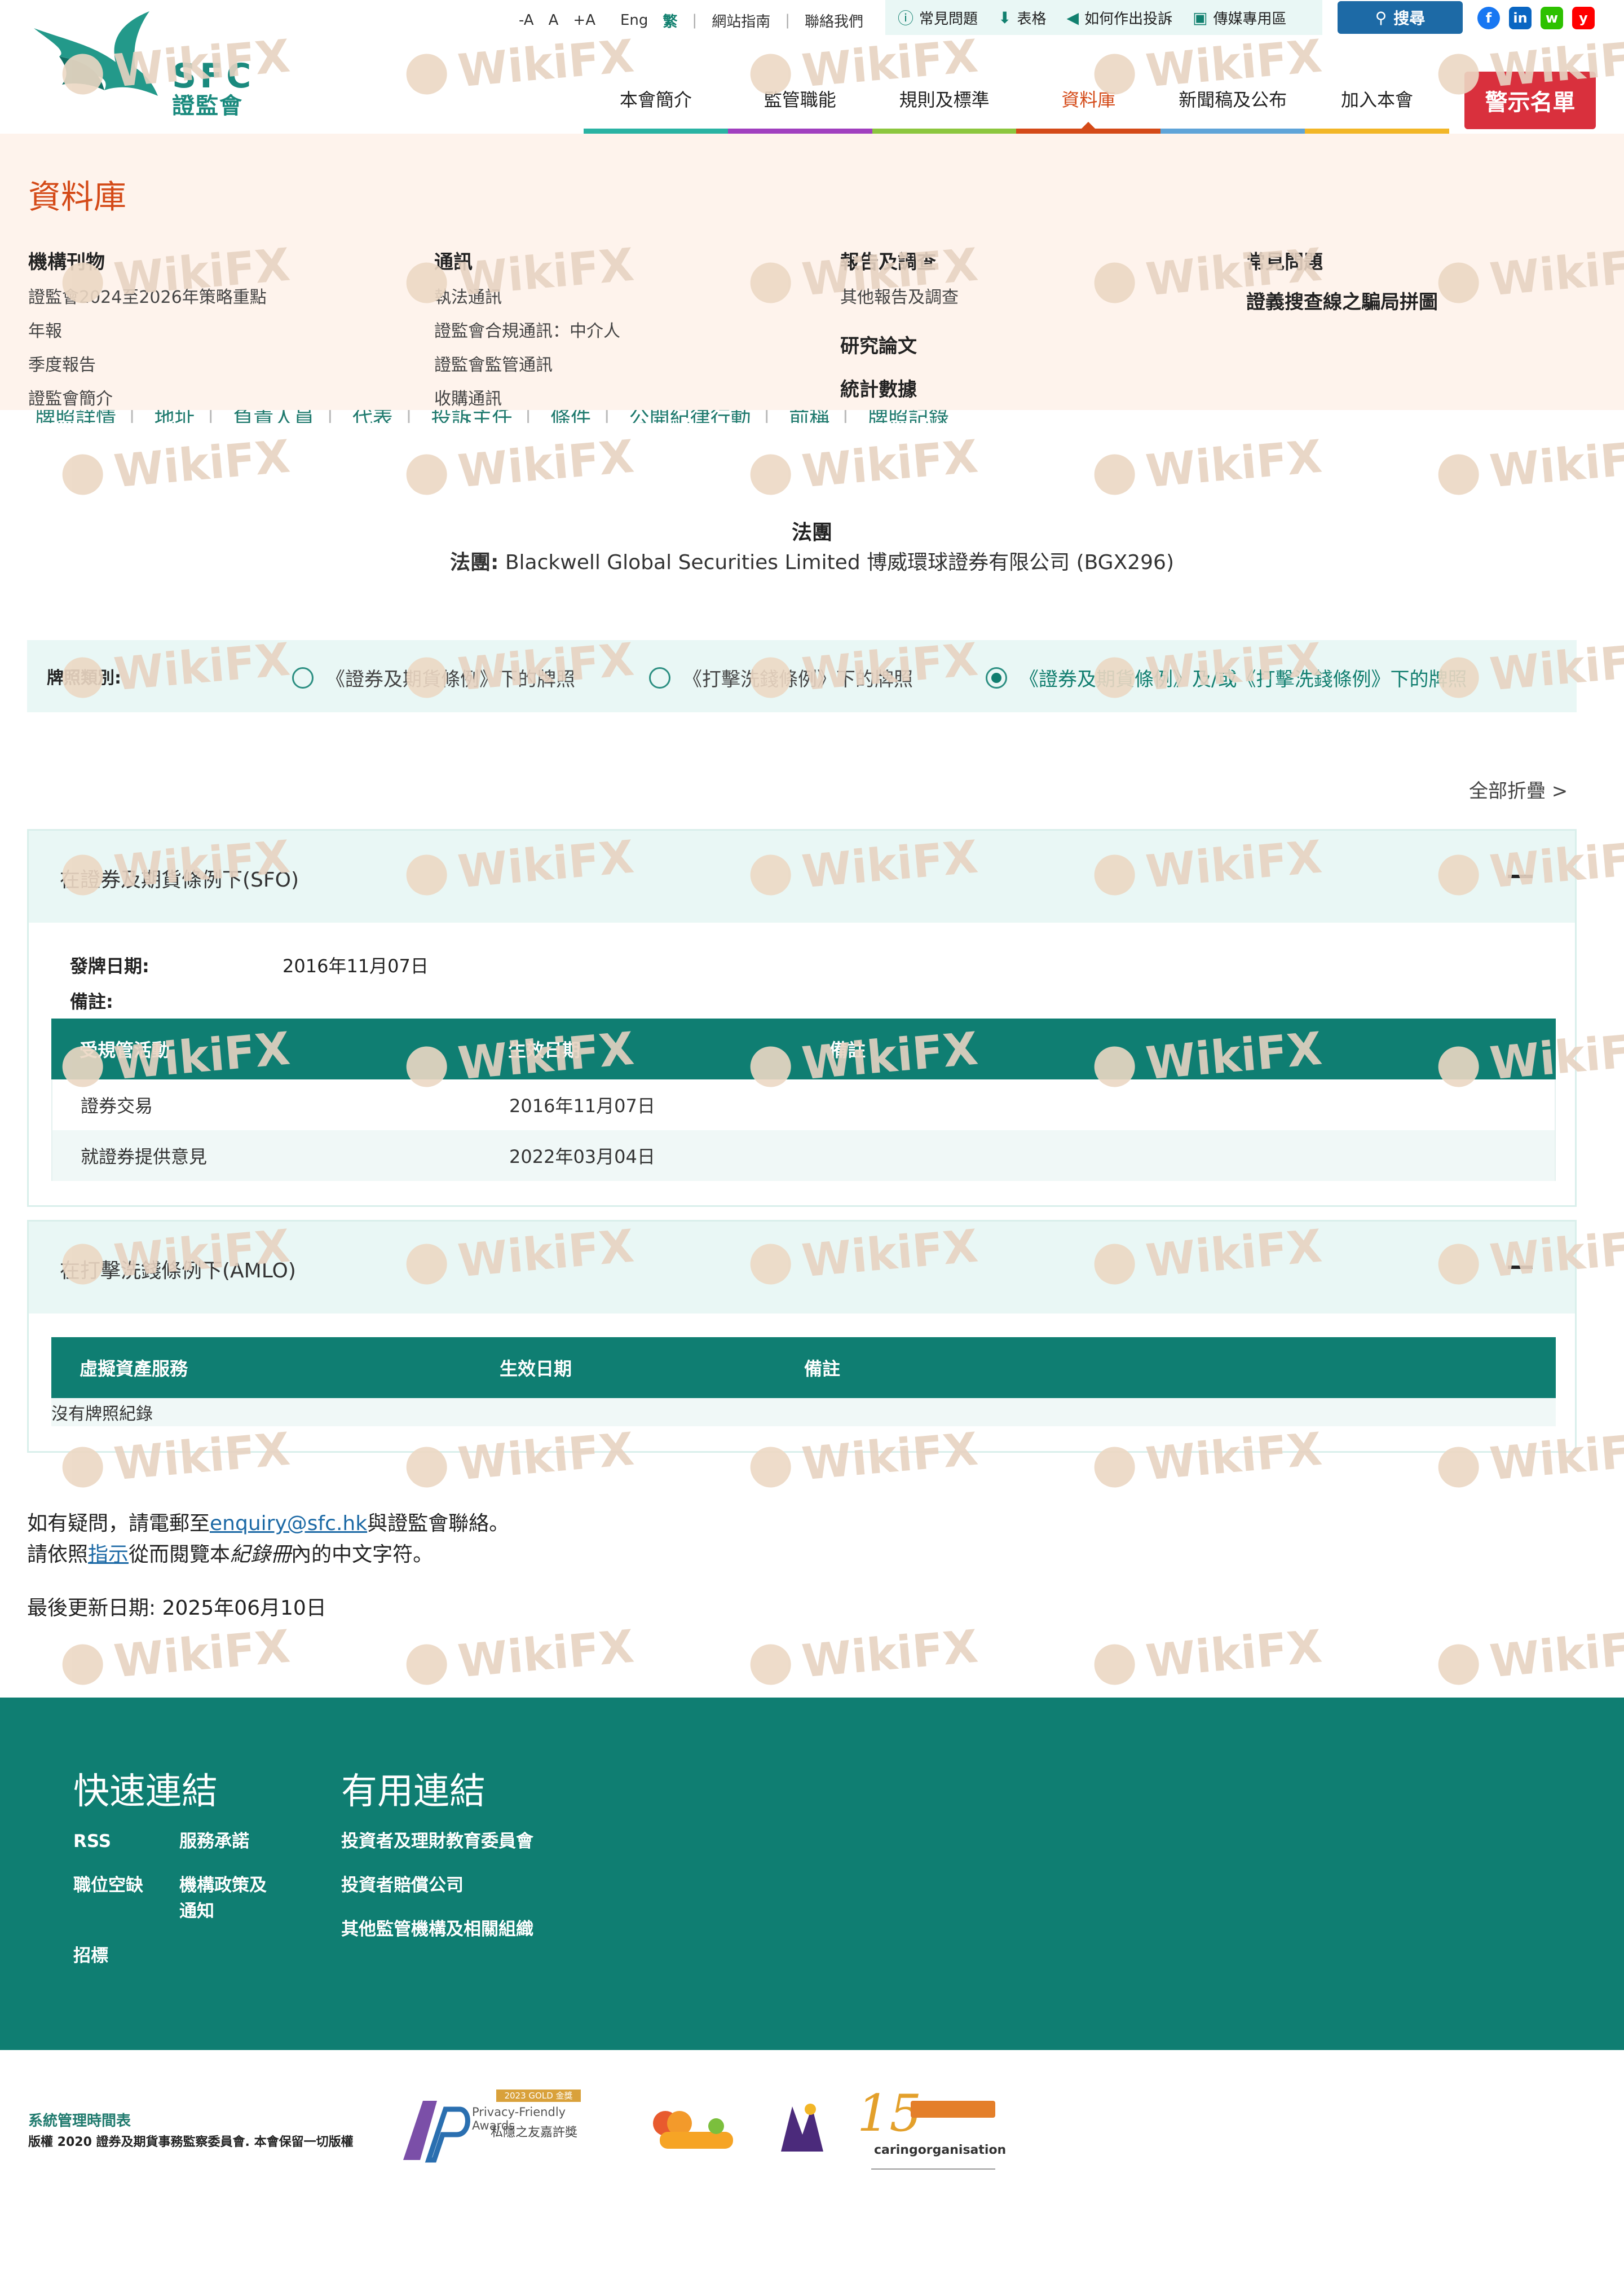 This screenshot has width=1624, height=2279. Describe the element at coordinates (108, 1885) in the screenshot. I see `footer-link-careers: 職位空缺` at that location.